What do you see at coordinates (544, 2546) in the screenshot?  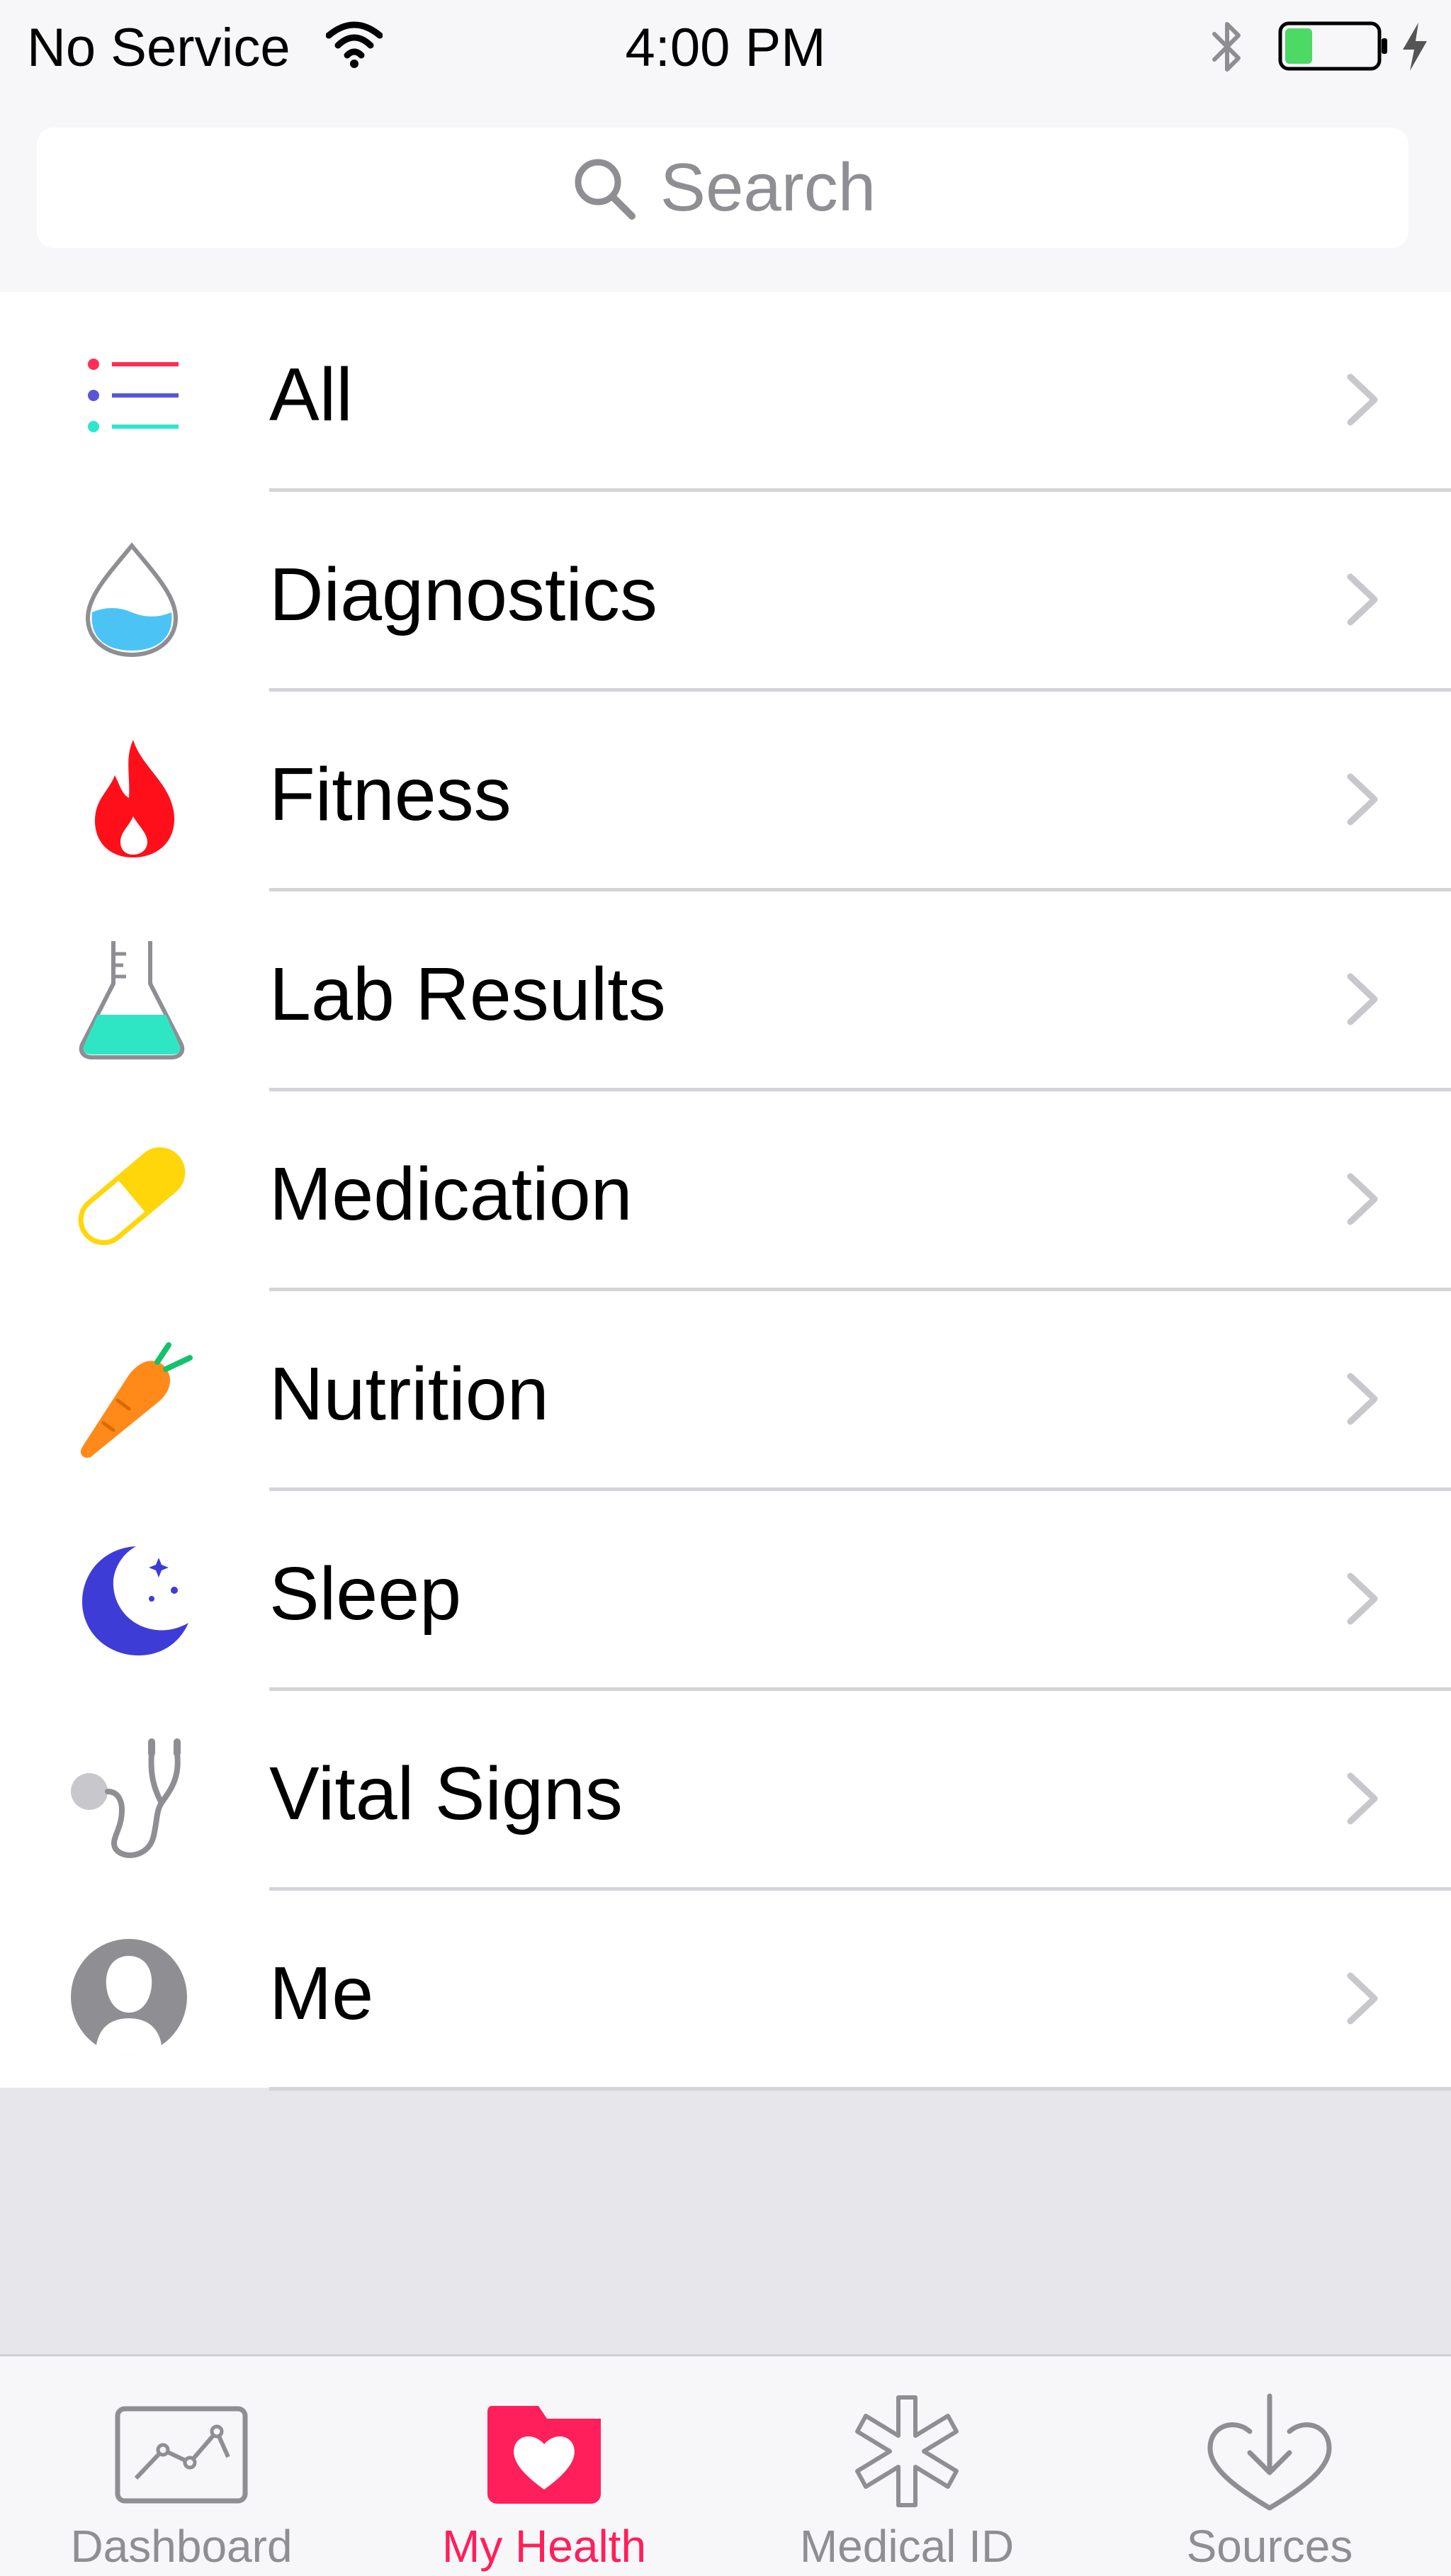 I see `tab-label: My Health` at bounding box center [544, 2546].